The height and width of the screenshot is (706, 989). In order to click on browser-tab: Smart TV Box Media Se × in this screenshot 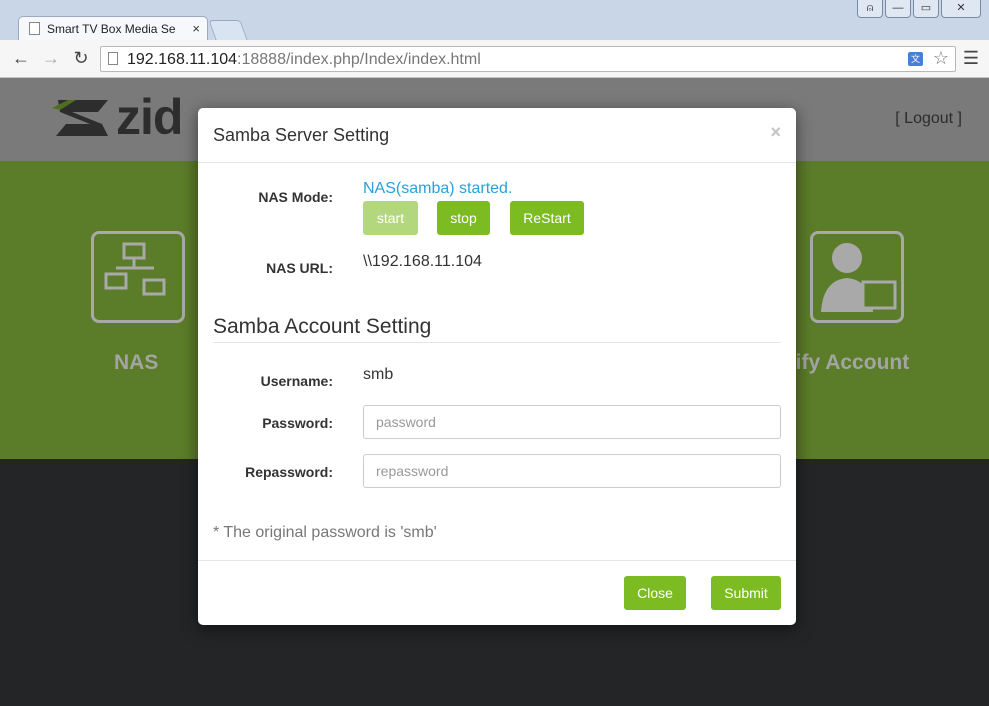, I will do `click(113, 28)`.